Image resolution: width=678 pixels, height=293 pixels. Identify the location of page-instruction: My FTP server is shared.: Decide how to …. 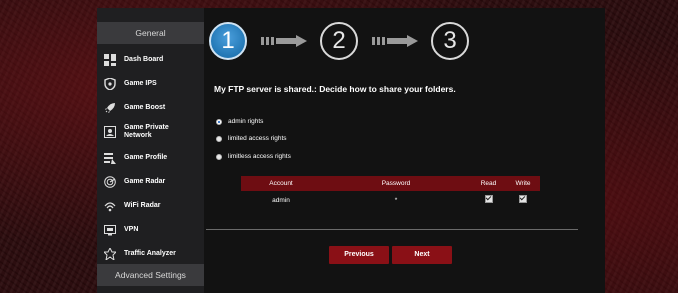
(335, 89).